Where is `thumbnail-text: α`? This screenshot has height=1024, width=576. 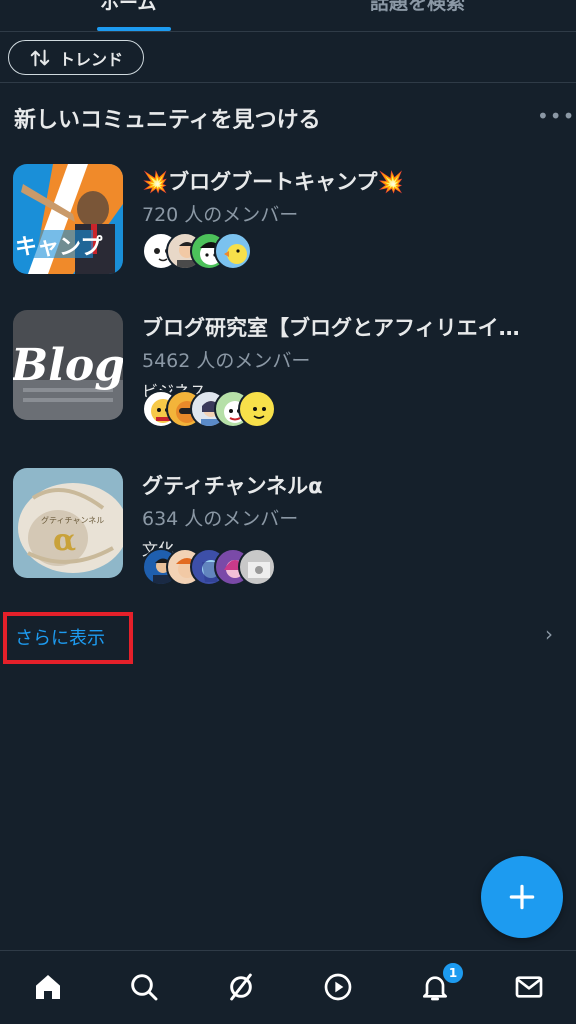
thumbnail-text: α is located at coordinates (64, 540).